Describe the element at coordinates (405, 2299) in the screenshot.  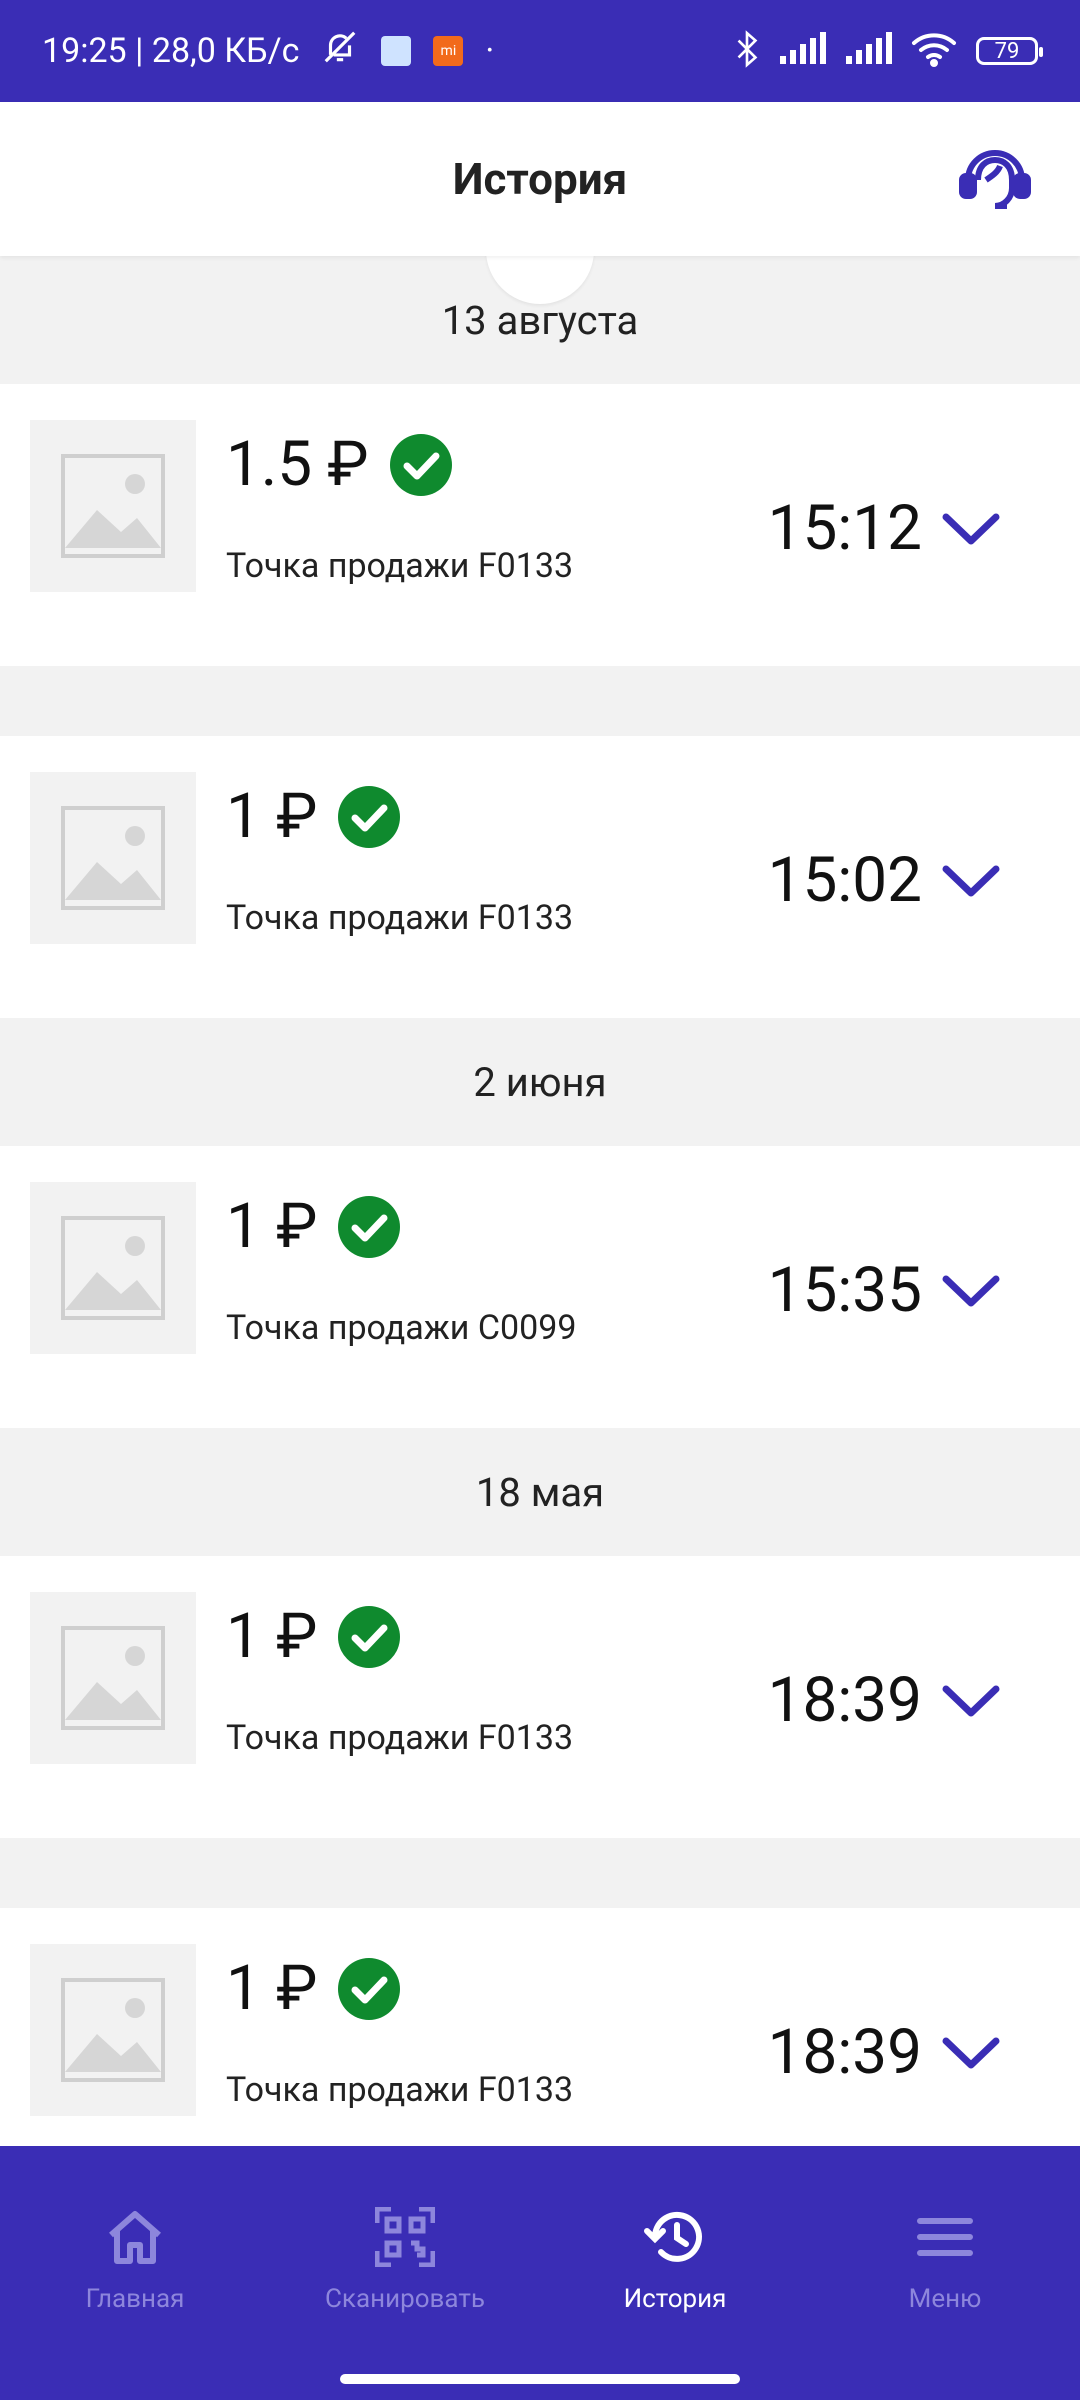
I see `nav-label-scan: Сканировать` at that location.